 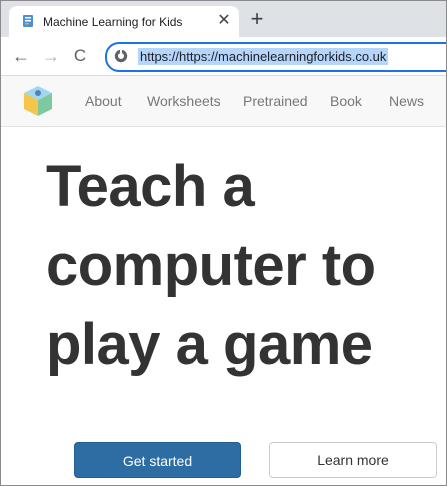 What do you see at coordinates (121, 56) in the screenshot?
I see `site-info-icon` at bounding box center [121, 56].